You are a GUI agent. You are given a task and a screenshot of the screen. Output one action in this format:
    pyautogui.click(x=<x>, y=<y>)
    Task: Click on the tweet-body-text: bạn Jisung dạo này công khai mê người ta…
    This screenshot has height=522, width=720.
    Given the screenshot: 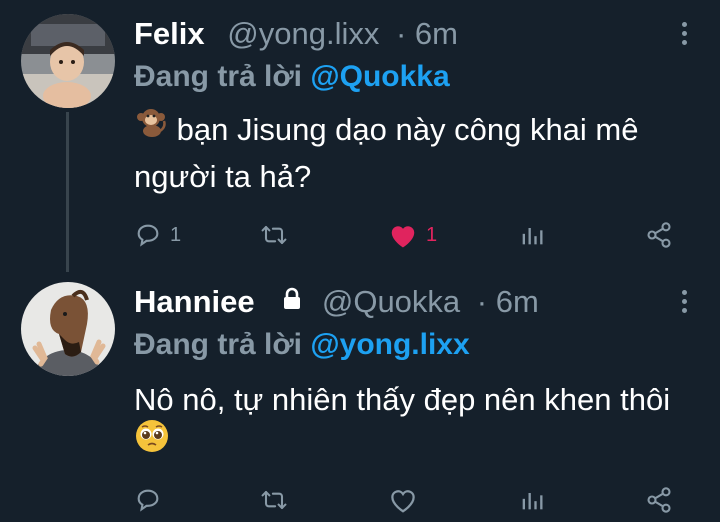 What is the action you would take?
    pyautogui.click(x=386, y=153)
    